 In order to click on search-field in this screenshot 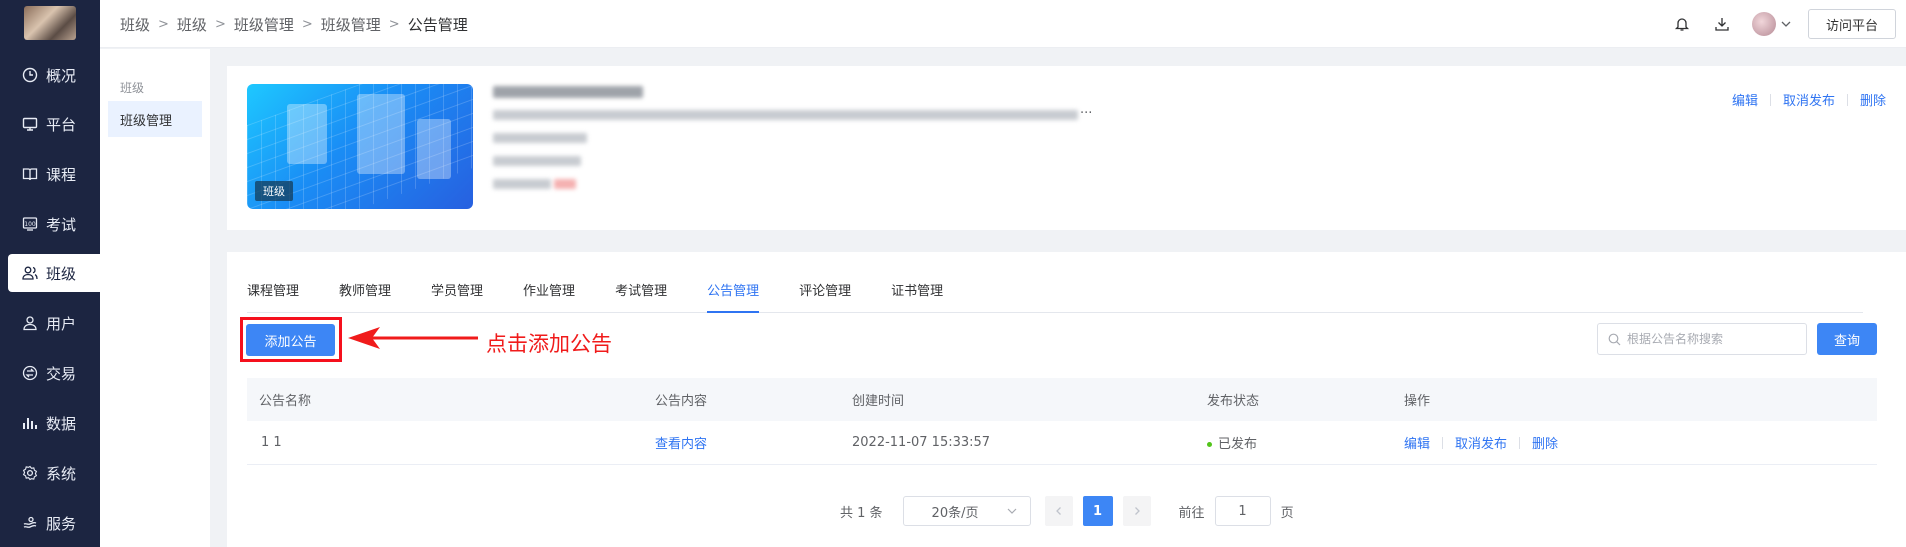, I will do `click(1702, 339)`.